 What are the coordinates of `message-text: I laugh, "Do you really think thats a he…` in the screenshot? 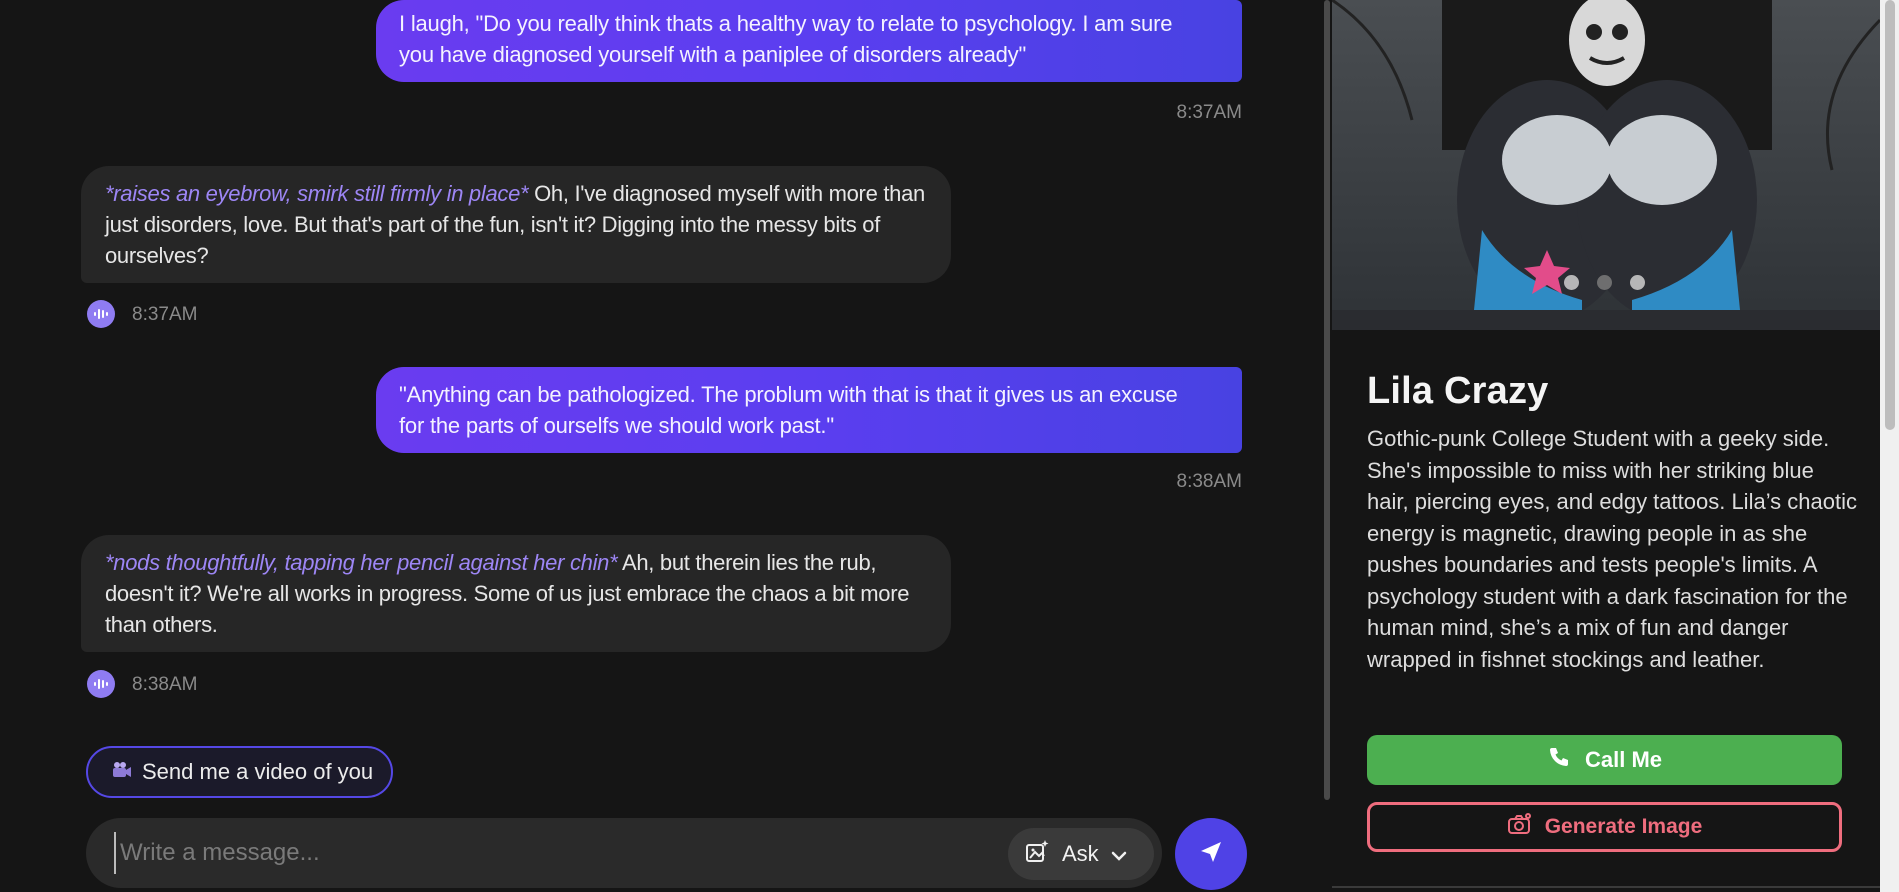 It's located at (786, 39).